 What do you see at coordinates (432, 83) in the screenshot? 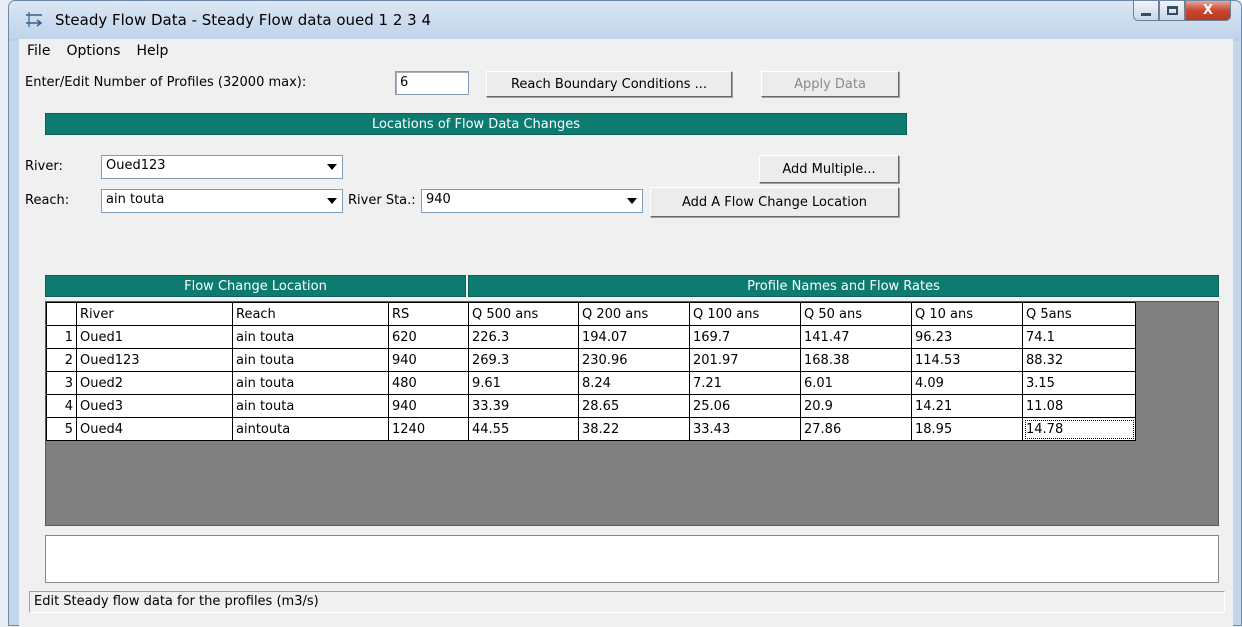
I see `profiles-count-input: 6` at bounding box center [432, 83].